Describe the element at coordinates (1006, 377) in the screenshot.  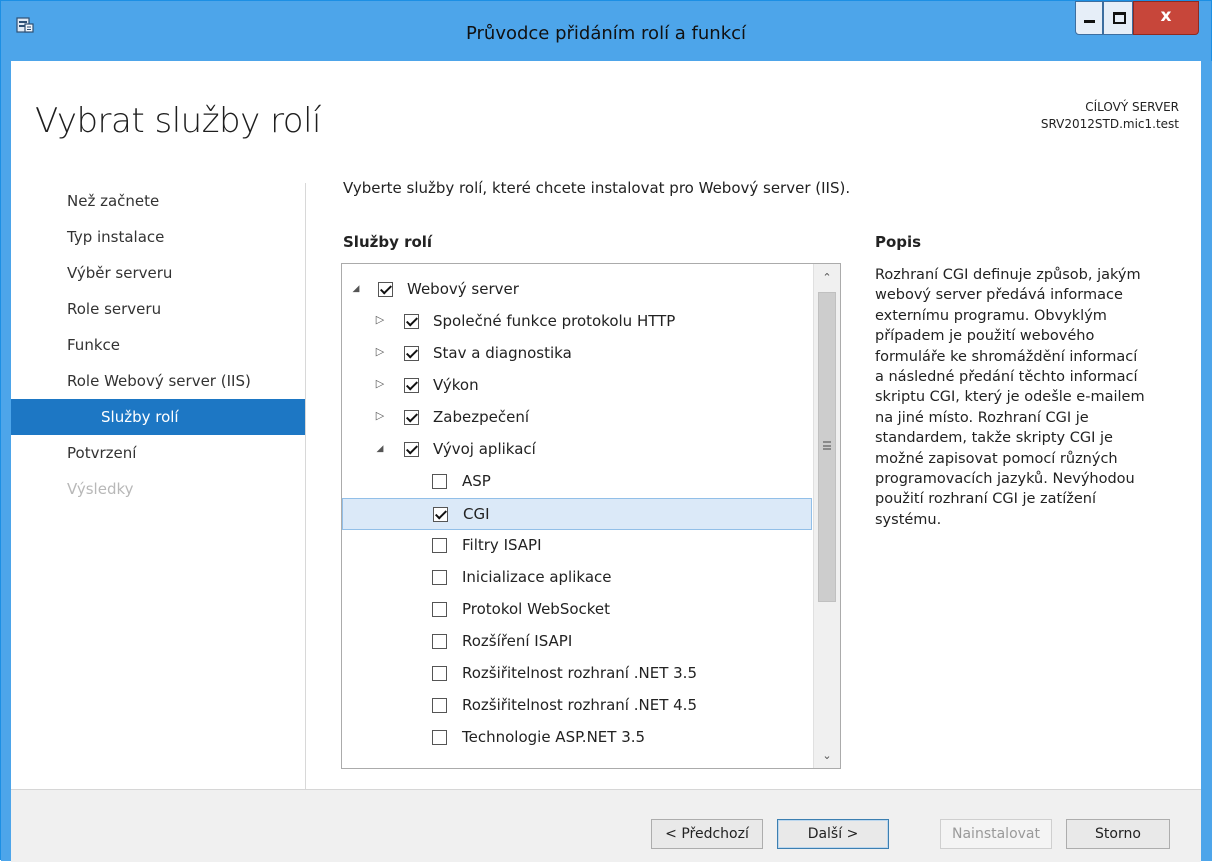
I see `description-line: a následné předání těchto informací` at that location.